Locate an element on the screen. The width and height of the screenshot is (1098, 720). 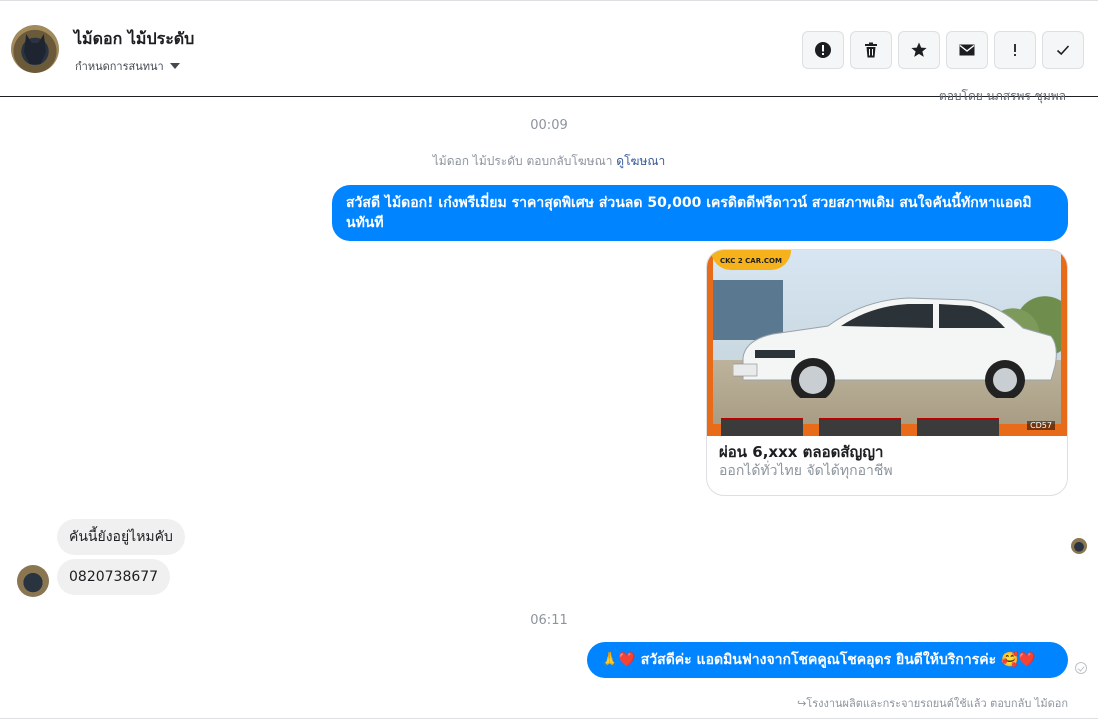
assign-conversation-label: กำหนดการสนทนา is located at coordinates (119, 66).